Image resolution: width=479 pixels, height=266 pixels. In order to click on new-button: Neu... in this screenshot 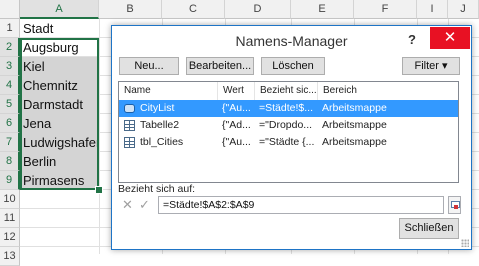, I will do `click(149, 66)`.